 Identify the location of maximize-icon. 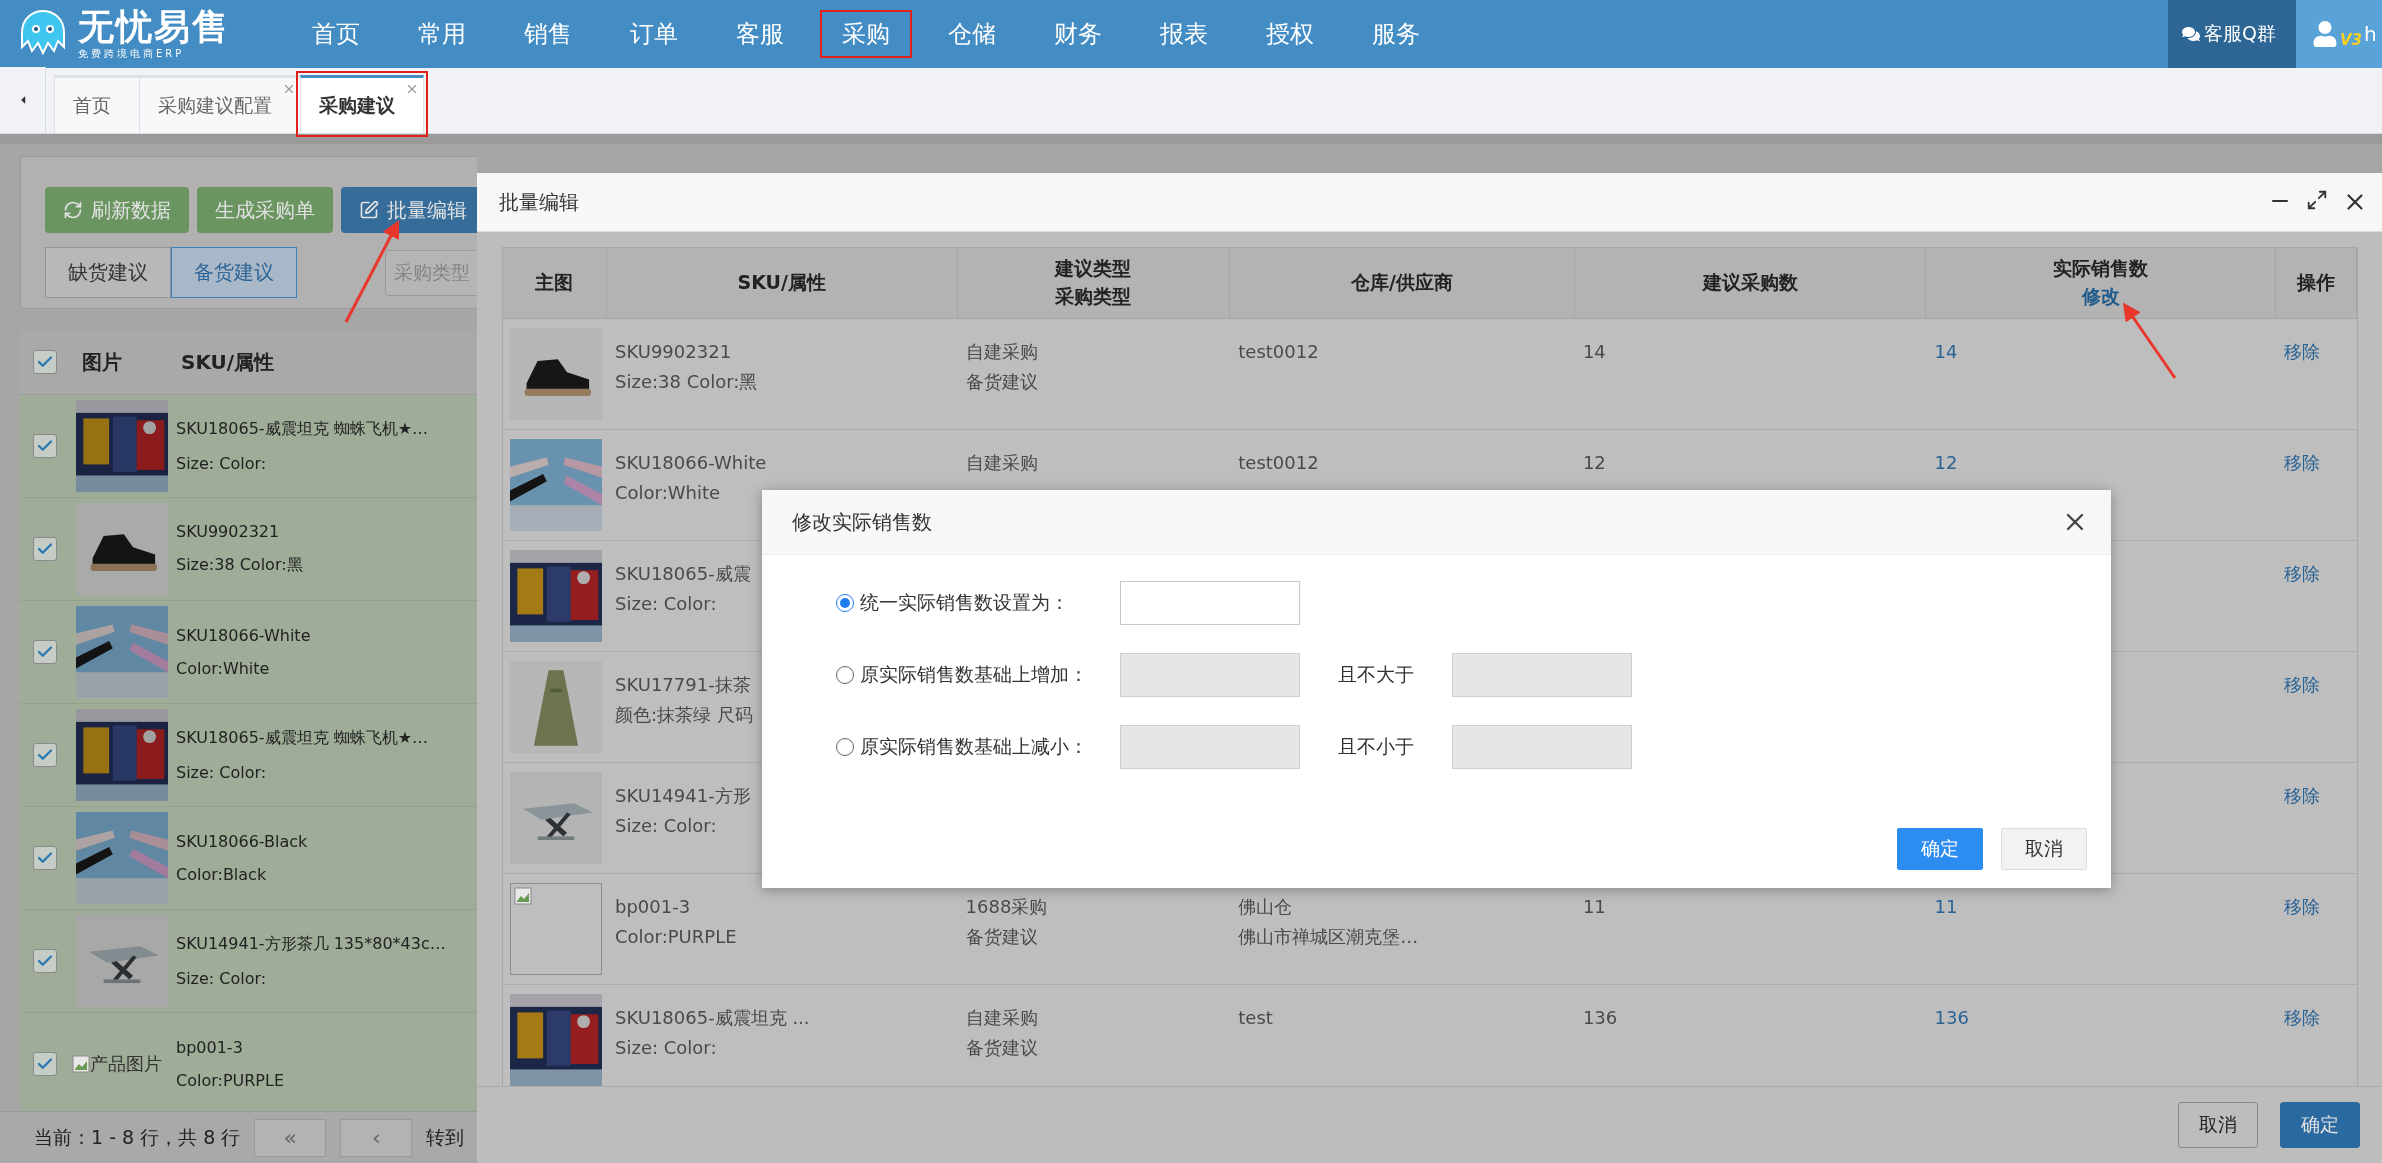
(2317, 200).